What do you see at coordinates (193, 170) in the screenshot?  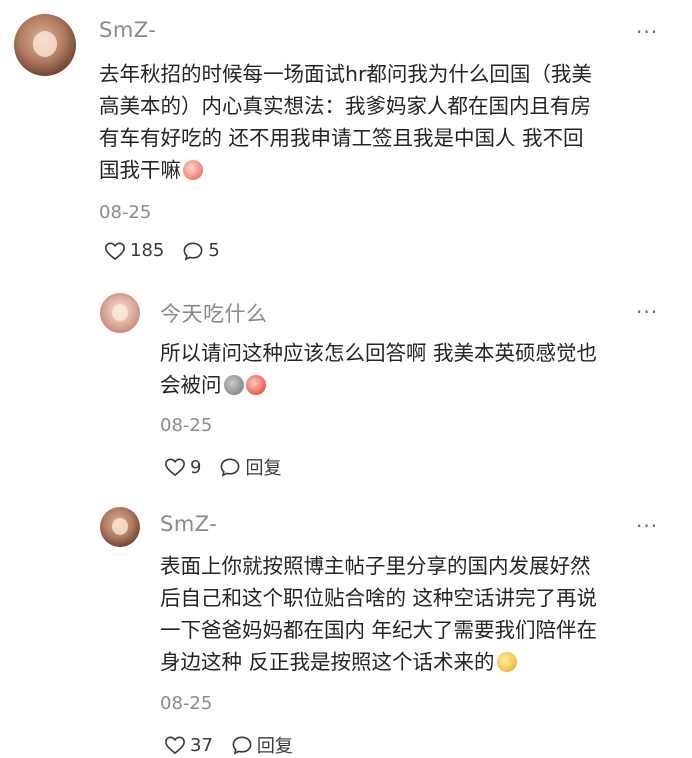 I see `peach-emoji-icon` at bounding box center [193, 170].